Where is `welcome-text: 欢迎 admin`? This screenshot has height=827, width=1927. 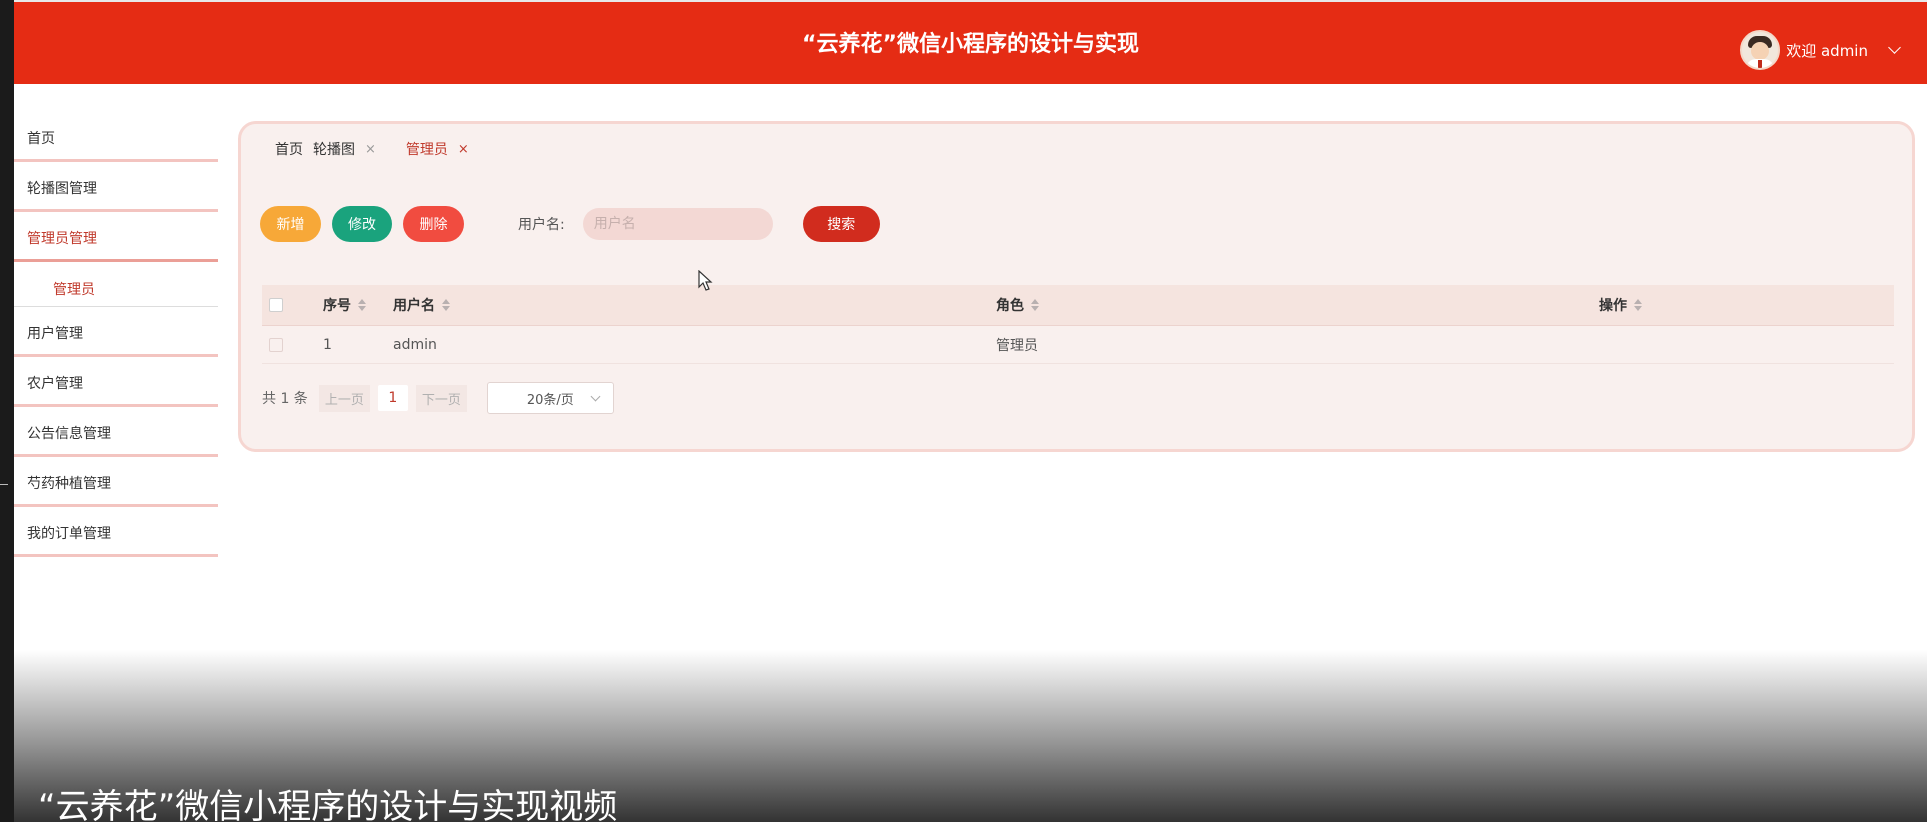 welcome-text: 欢迎 admin is located at coordinates (1827, 50).